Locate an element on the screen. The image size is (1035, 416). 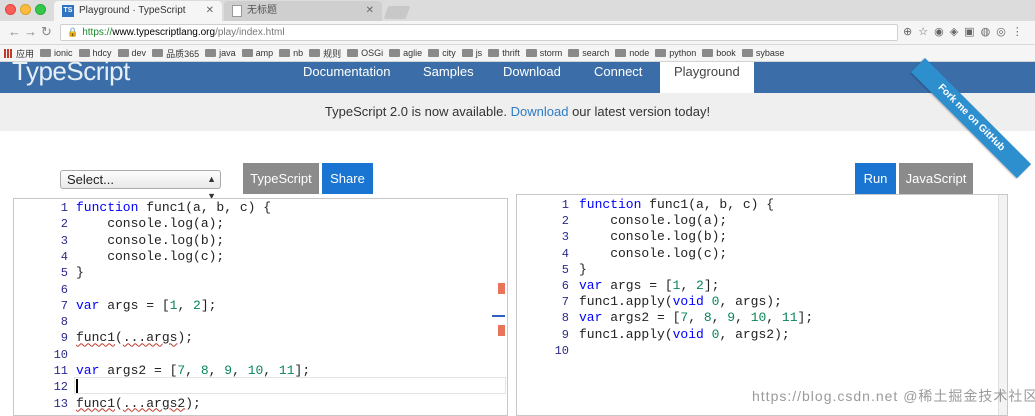
extension-icon: ◎ is located at coordinates (1001, 31).